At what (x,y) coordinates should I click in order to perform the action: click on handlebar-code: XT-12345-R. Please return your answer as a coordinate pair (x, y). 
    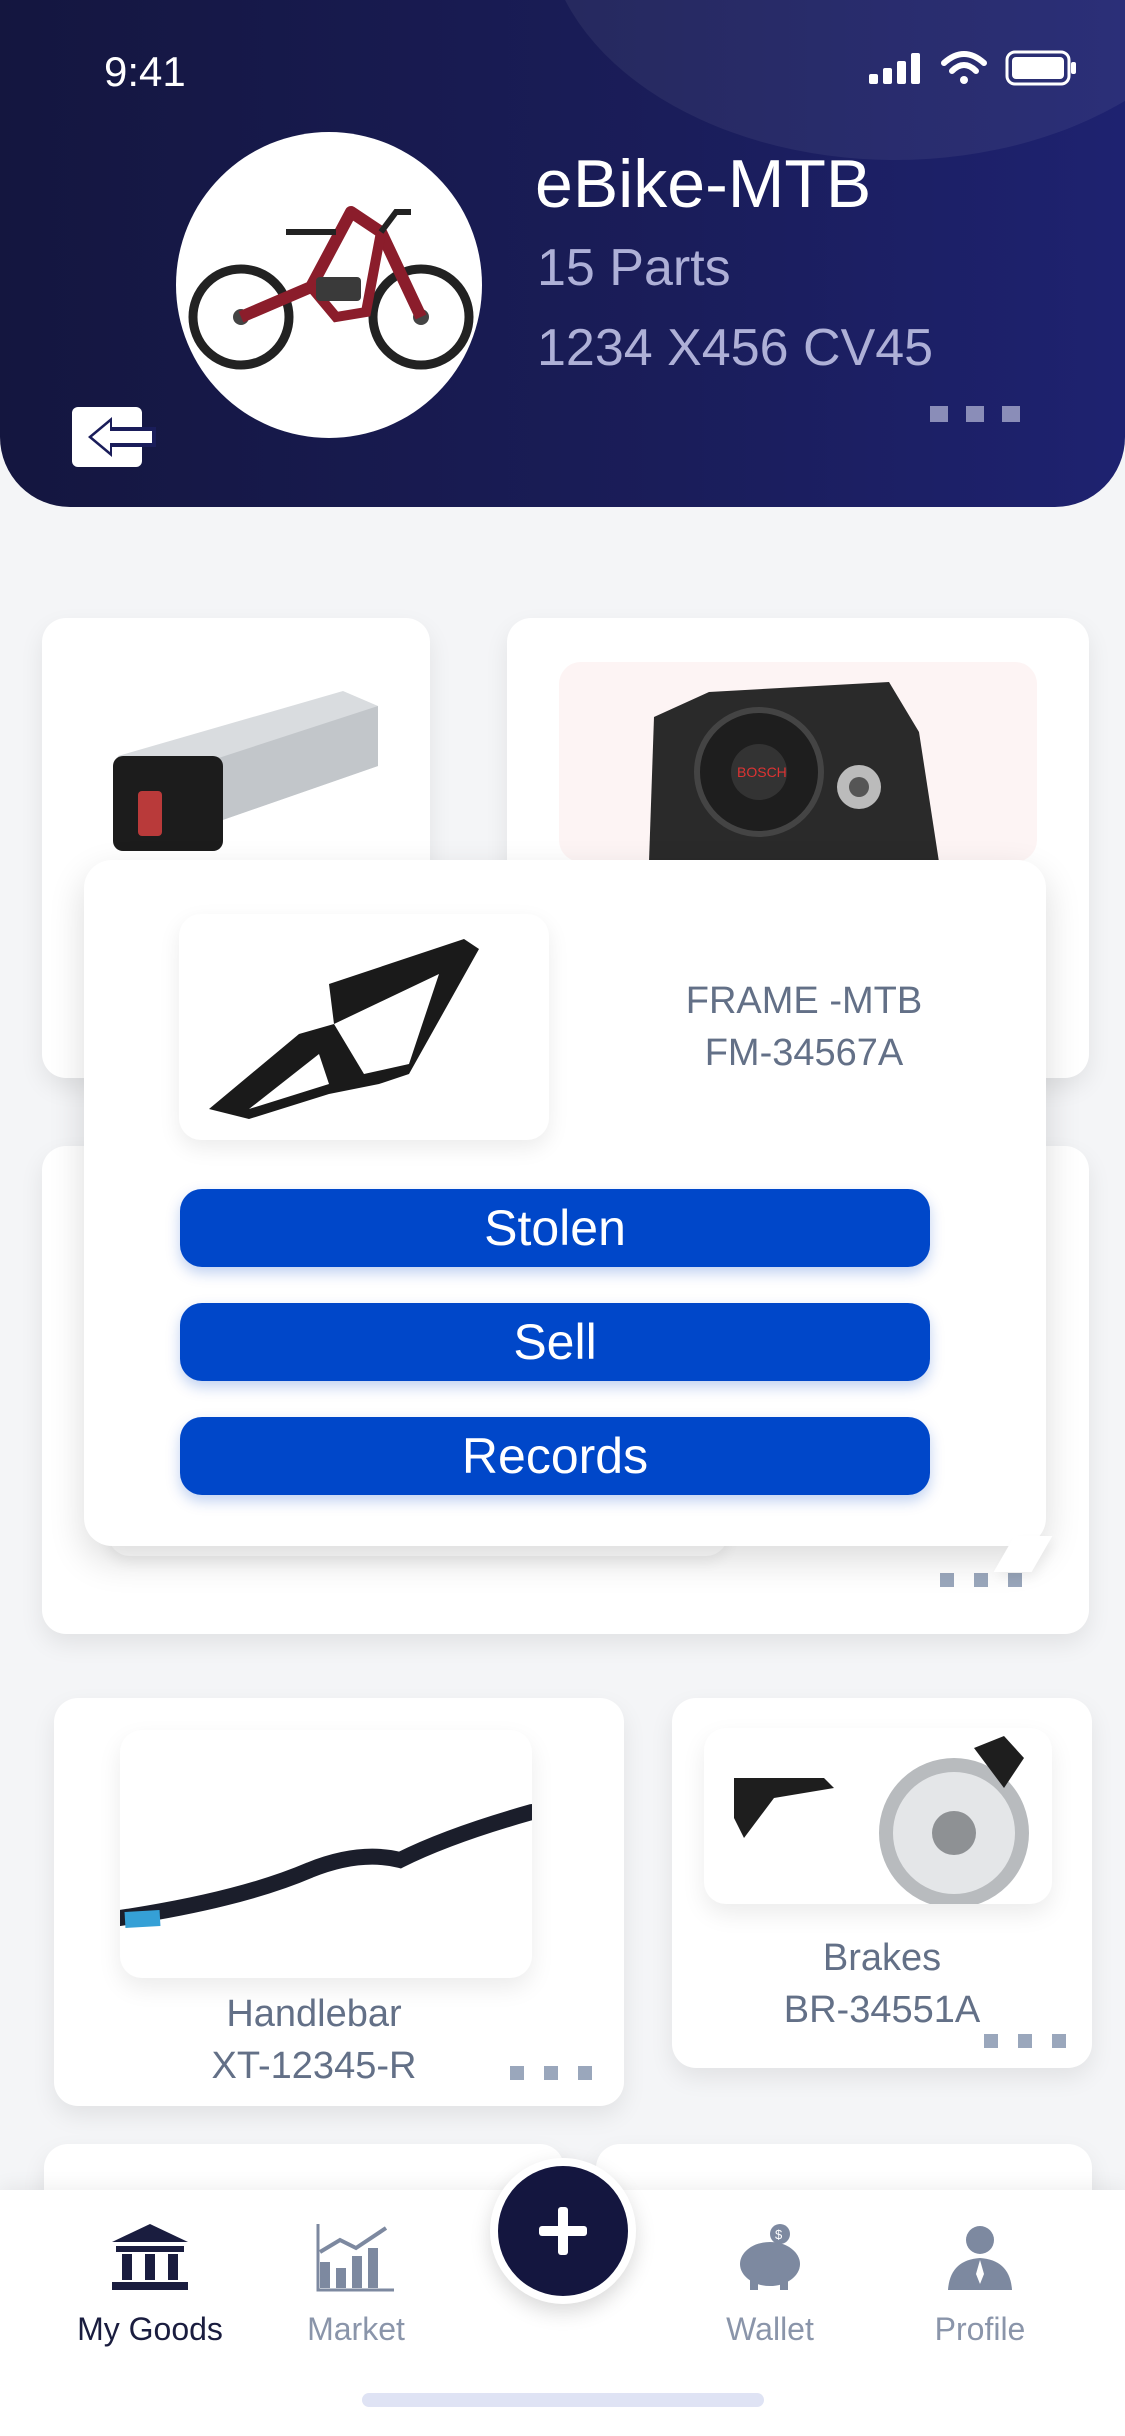
    Looking at the image, I should click on (314, 2066).